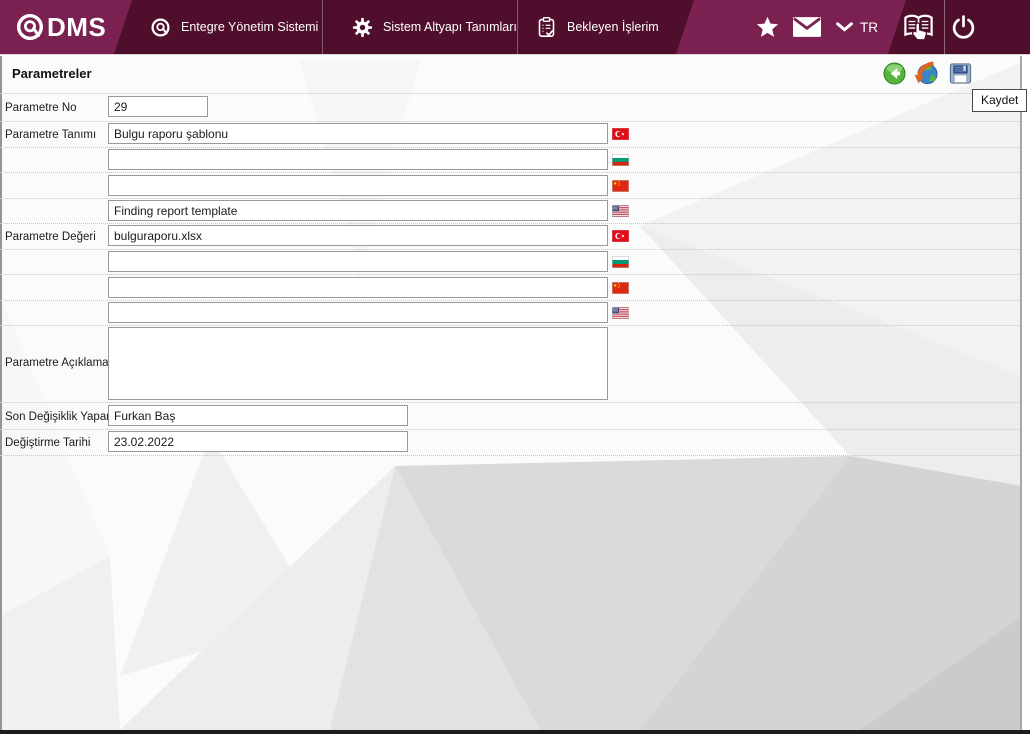 Image resolution: width=1030 pixels, height=734 pixels. I want to click on parameter-no-label: Parametre No, so click(41, 108).